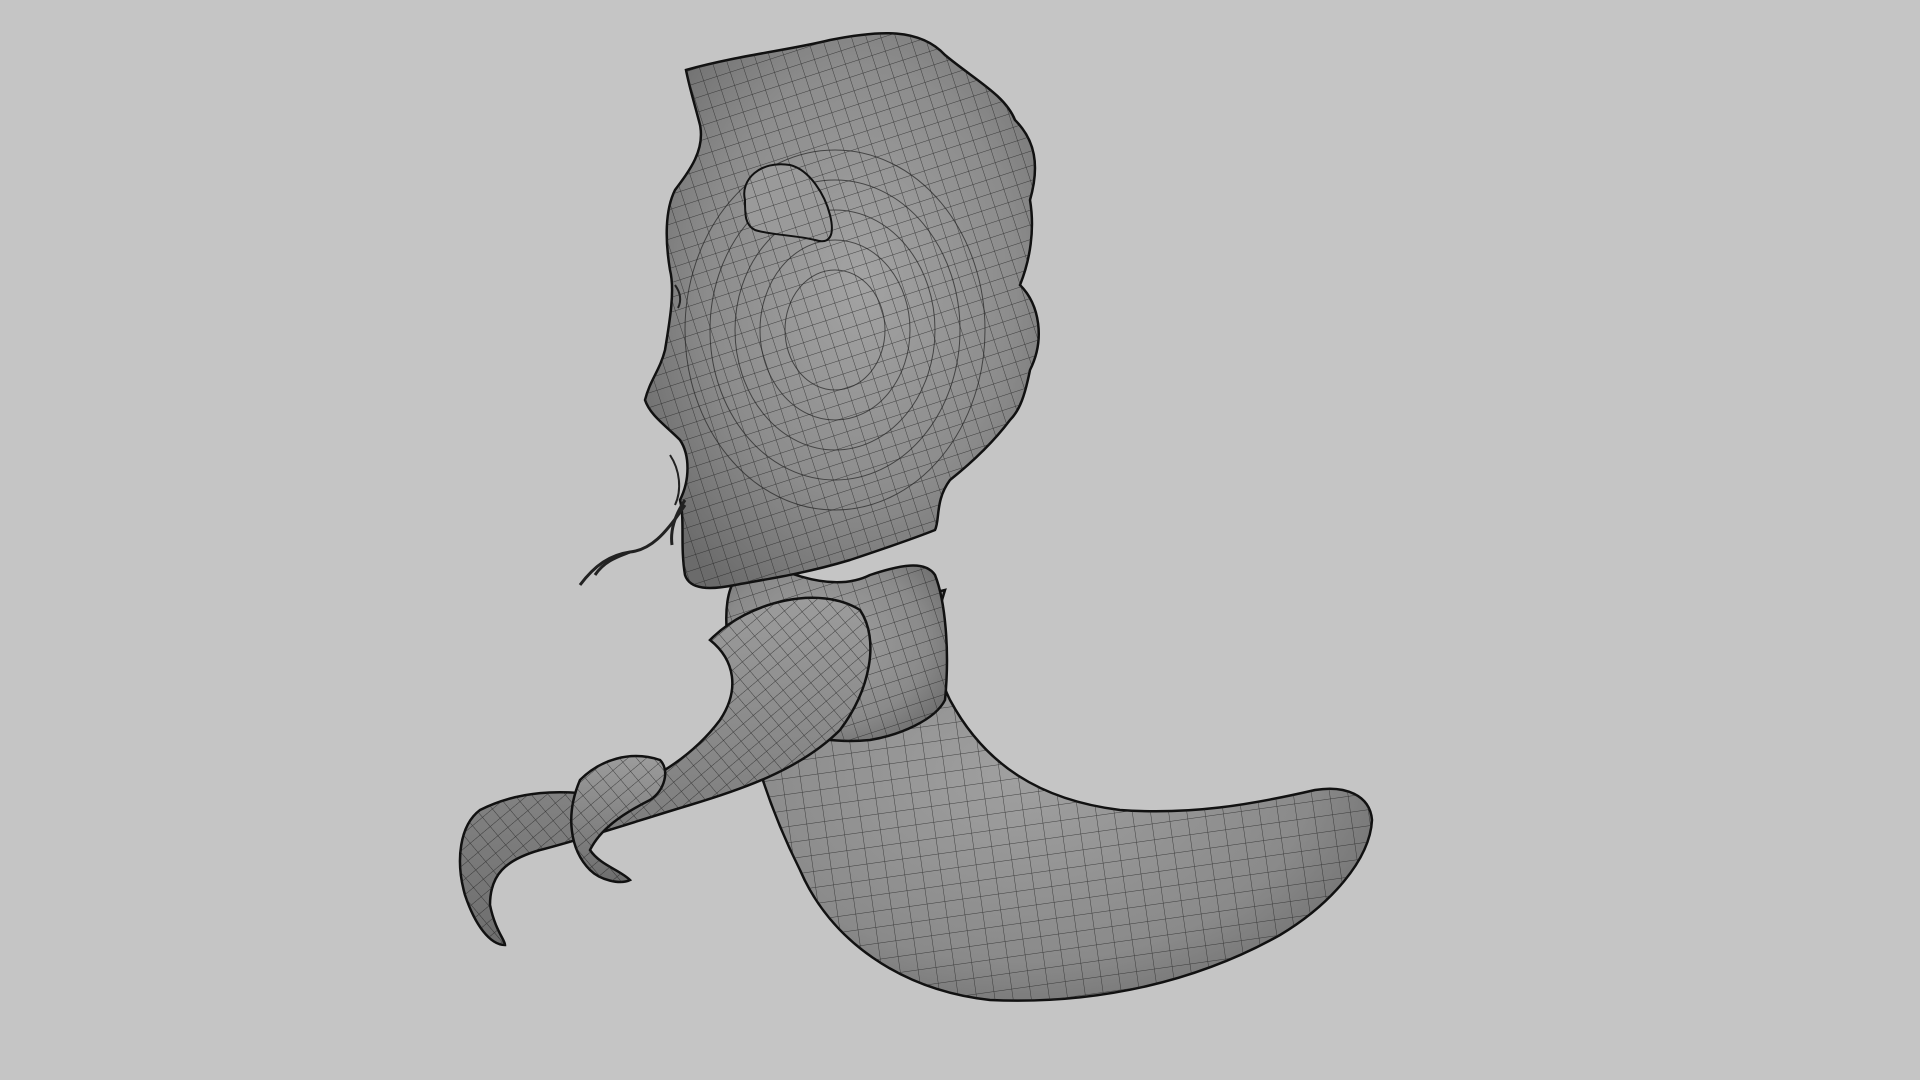  I want to click on whiskers, so click(632, 542).